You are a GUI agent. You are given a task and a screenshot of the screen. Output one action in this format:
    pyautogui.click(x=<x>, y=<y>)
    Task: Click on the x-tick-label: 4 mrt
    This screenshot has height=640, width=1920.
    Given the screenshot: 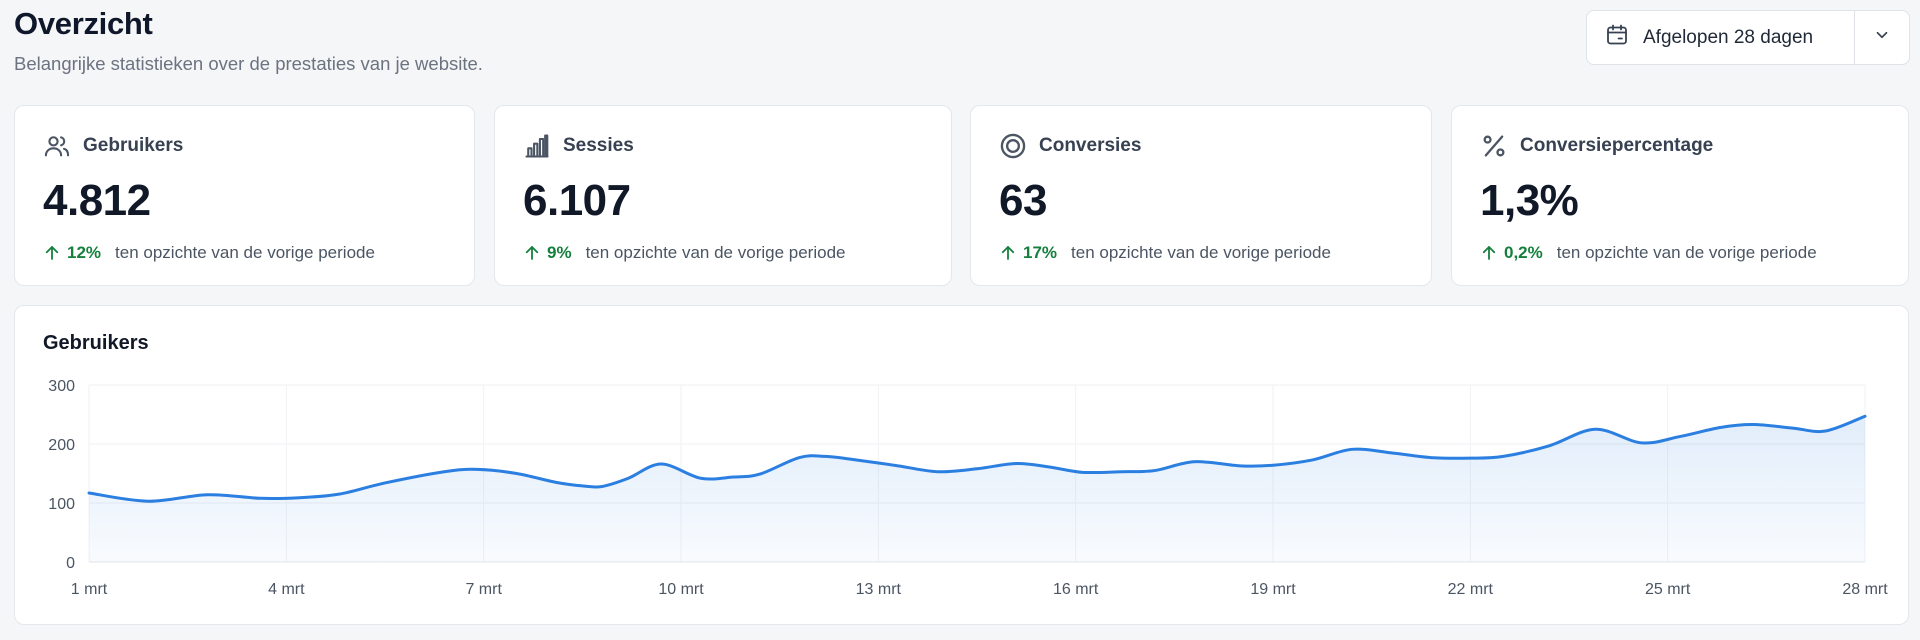 What is the action you would take?
    pyautogui.click(x=286, y=589)
    